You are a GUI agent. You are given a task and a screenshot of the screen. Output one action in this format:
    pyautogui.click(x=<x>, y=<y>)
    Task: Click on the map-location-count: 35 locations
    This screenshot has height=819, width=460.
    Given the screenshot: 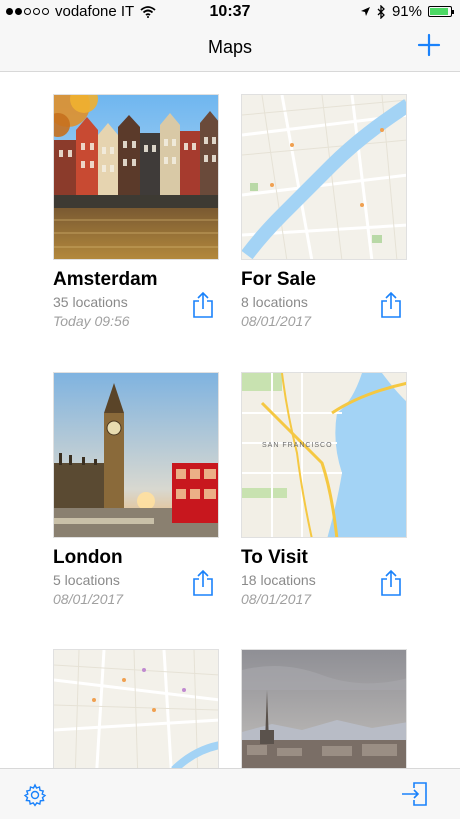 What is the action you would take?
    pyautogui.click(x=90, y=302)
    